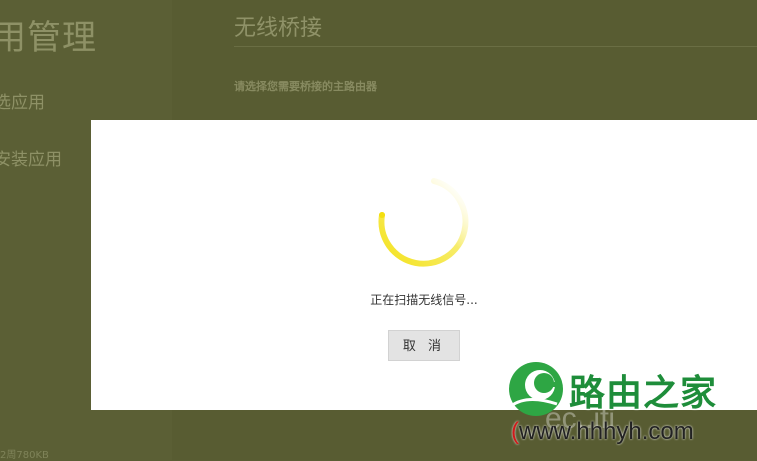 Image resolution: width=757 pixels, height=461 pixels. Describe the element at coordinates (643, 393) in the screenshot. I see `watermark-brand-name: 路由之家` at that location.